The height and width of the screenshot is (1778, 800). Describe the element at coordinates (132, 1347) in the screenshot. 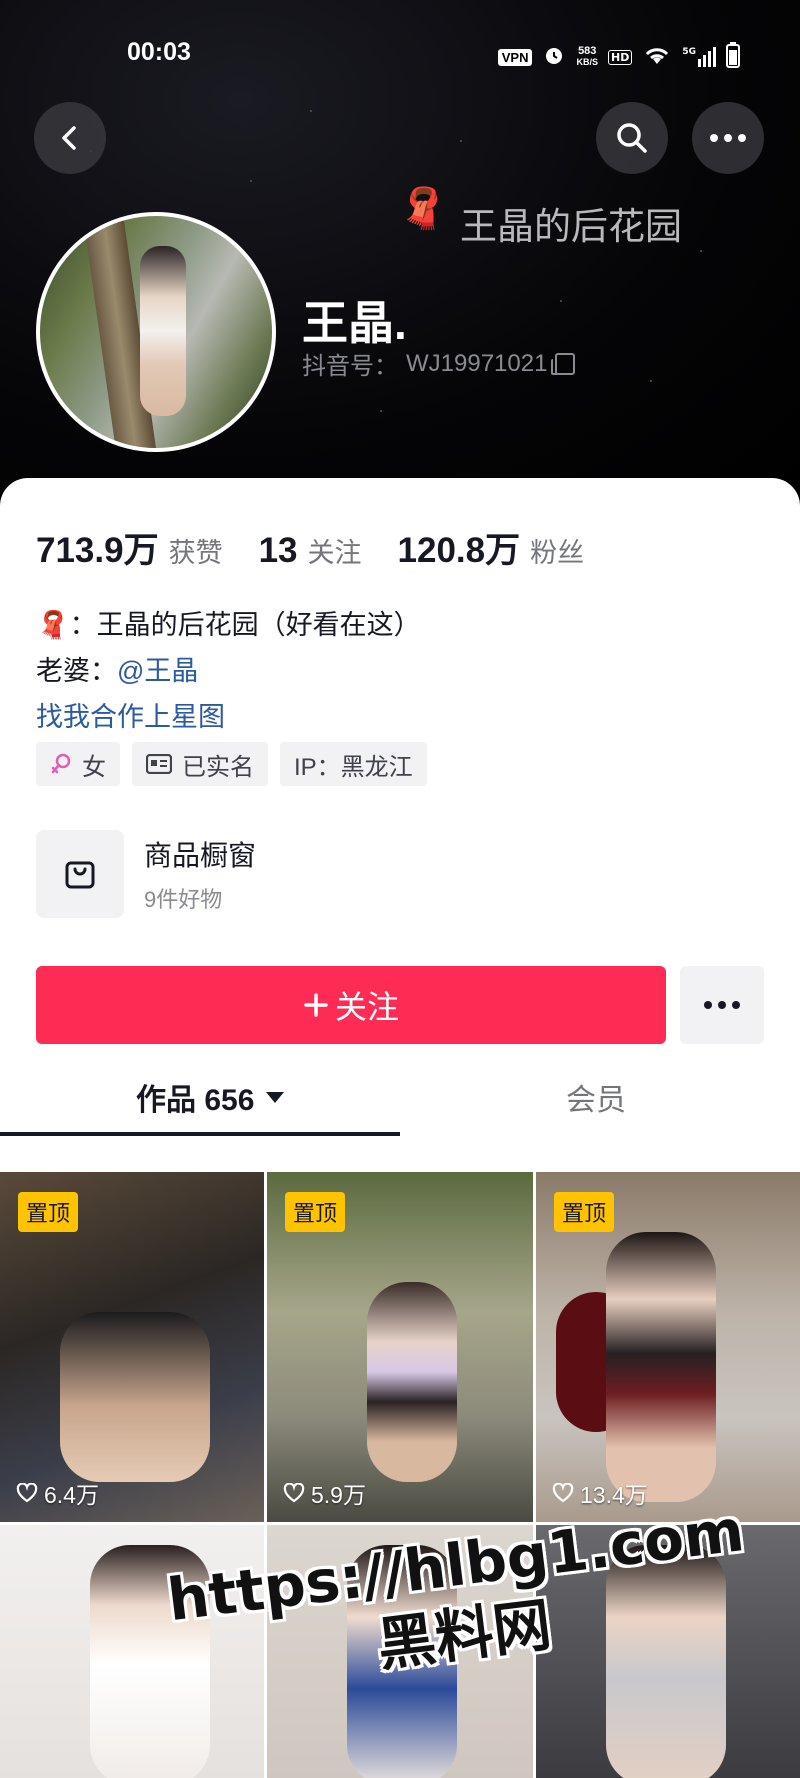

I see `video-thumbnail: 置顶 6.4万` at that location.